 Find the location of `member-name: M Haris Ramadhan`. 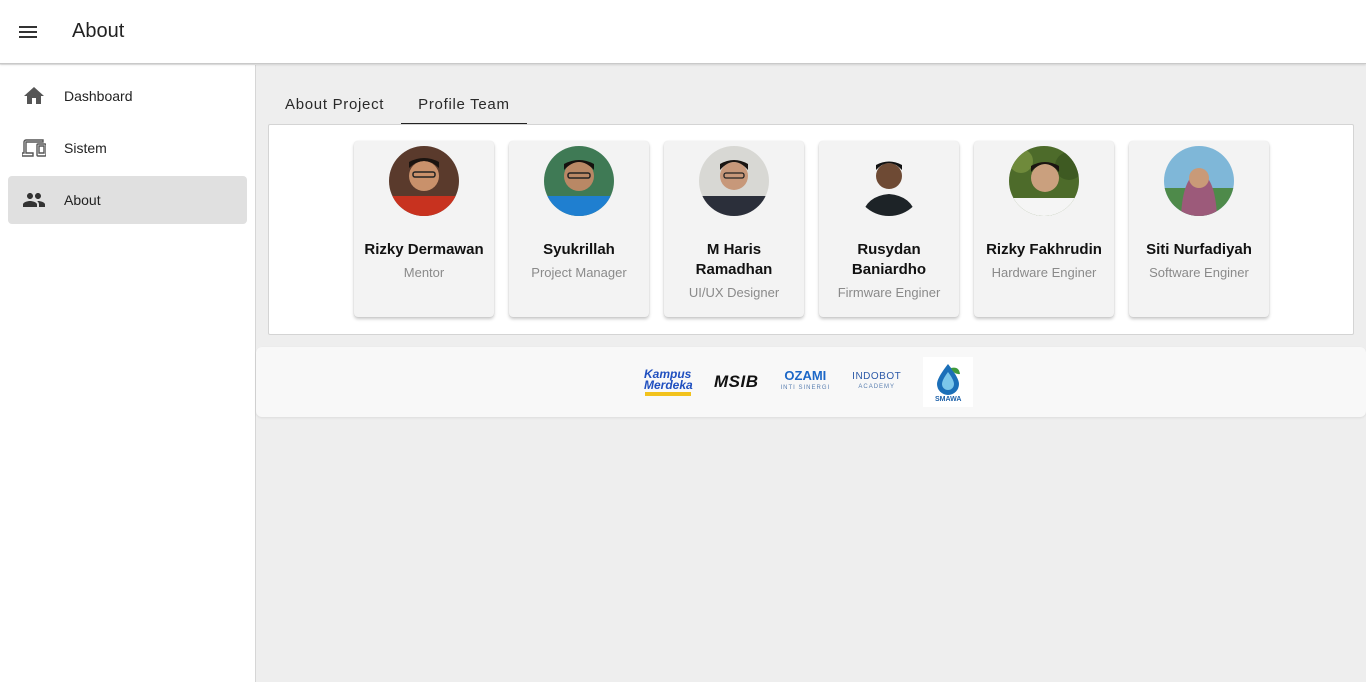

member-name: M Haris Ramadhan is located at coordinates (734, 259).